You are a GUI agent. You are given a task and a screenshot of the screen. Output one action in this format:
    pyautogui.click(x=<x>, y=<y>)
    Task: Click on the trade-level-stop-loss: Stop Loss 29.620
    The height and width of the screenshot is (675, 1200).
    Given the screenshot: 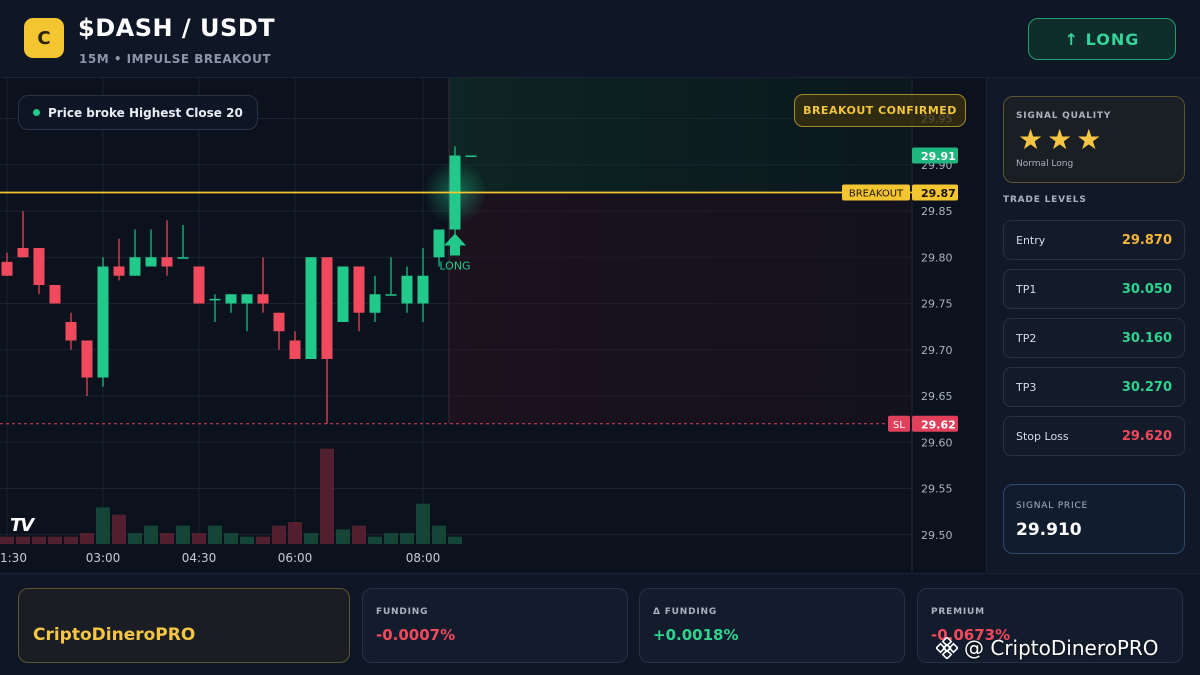 What is the action you would take?
    pyautogui.click(x=1094, y=436)
    